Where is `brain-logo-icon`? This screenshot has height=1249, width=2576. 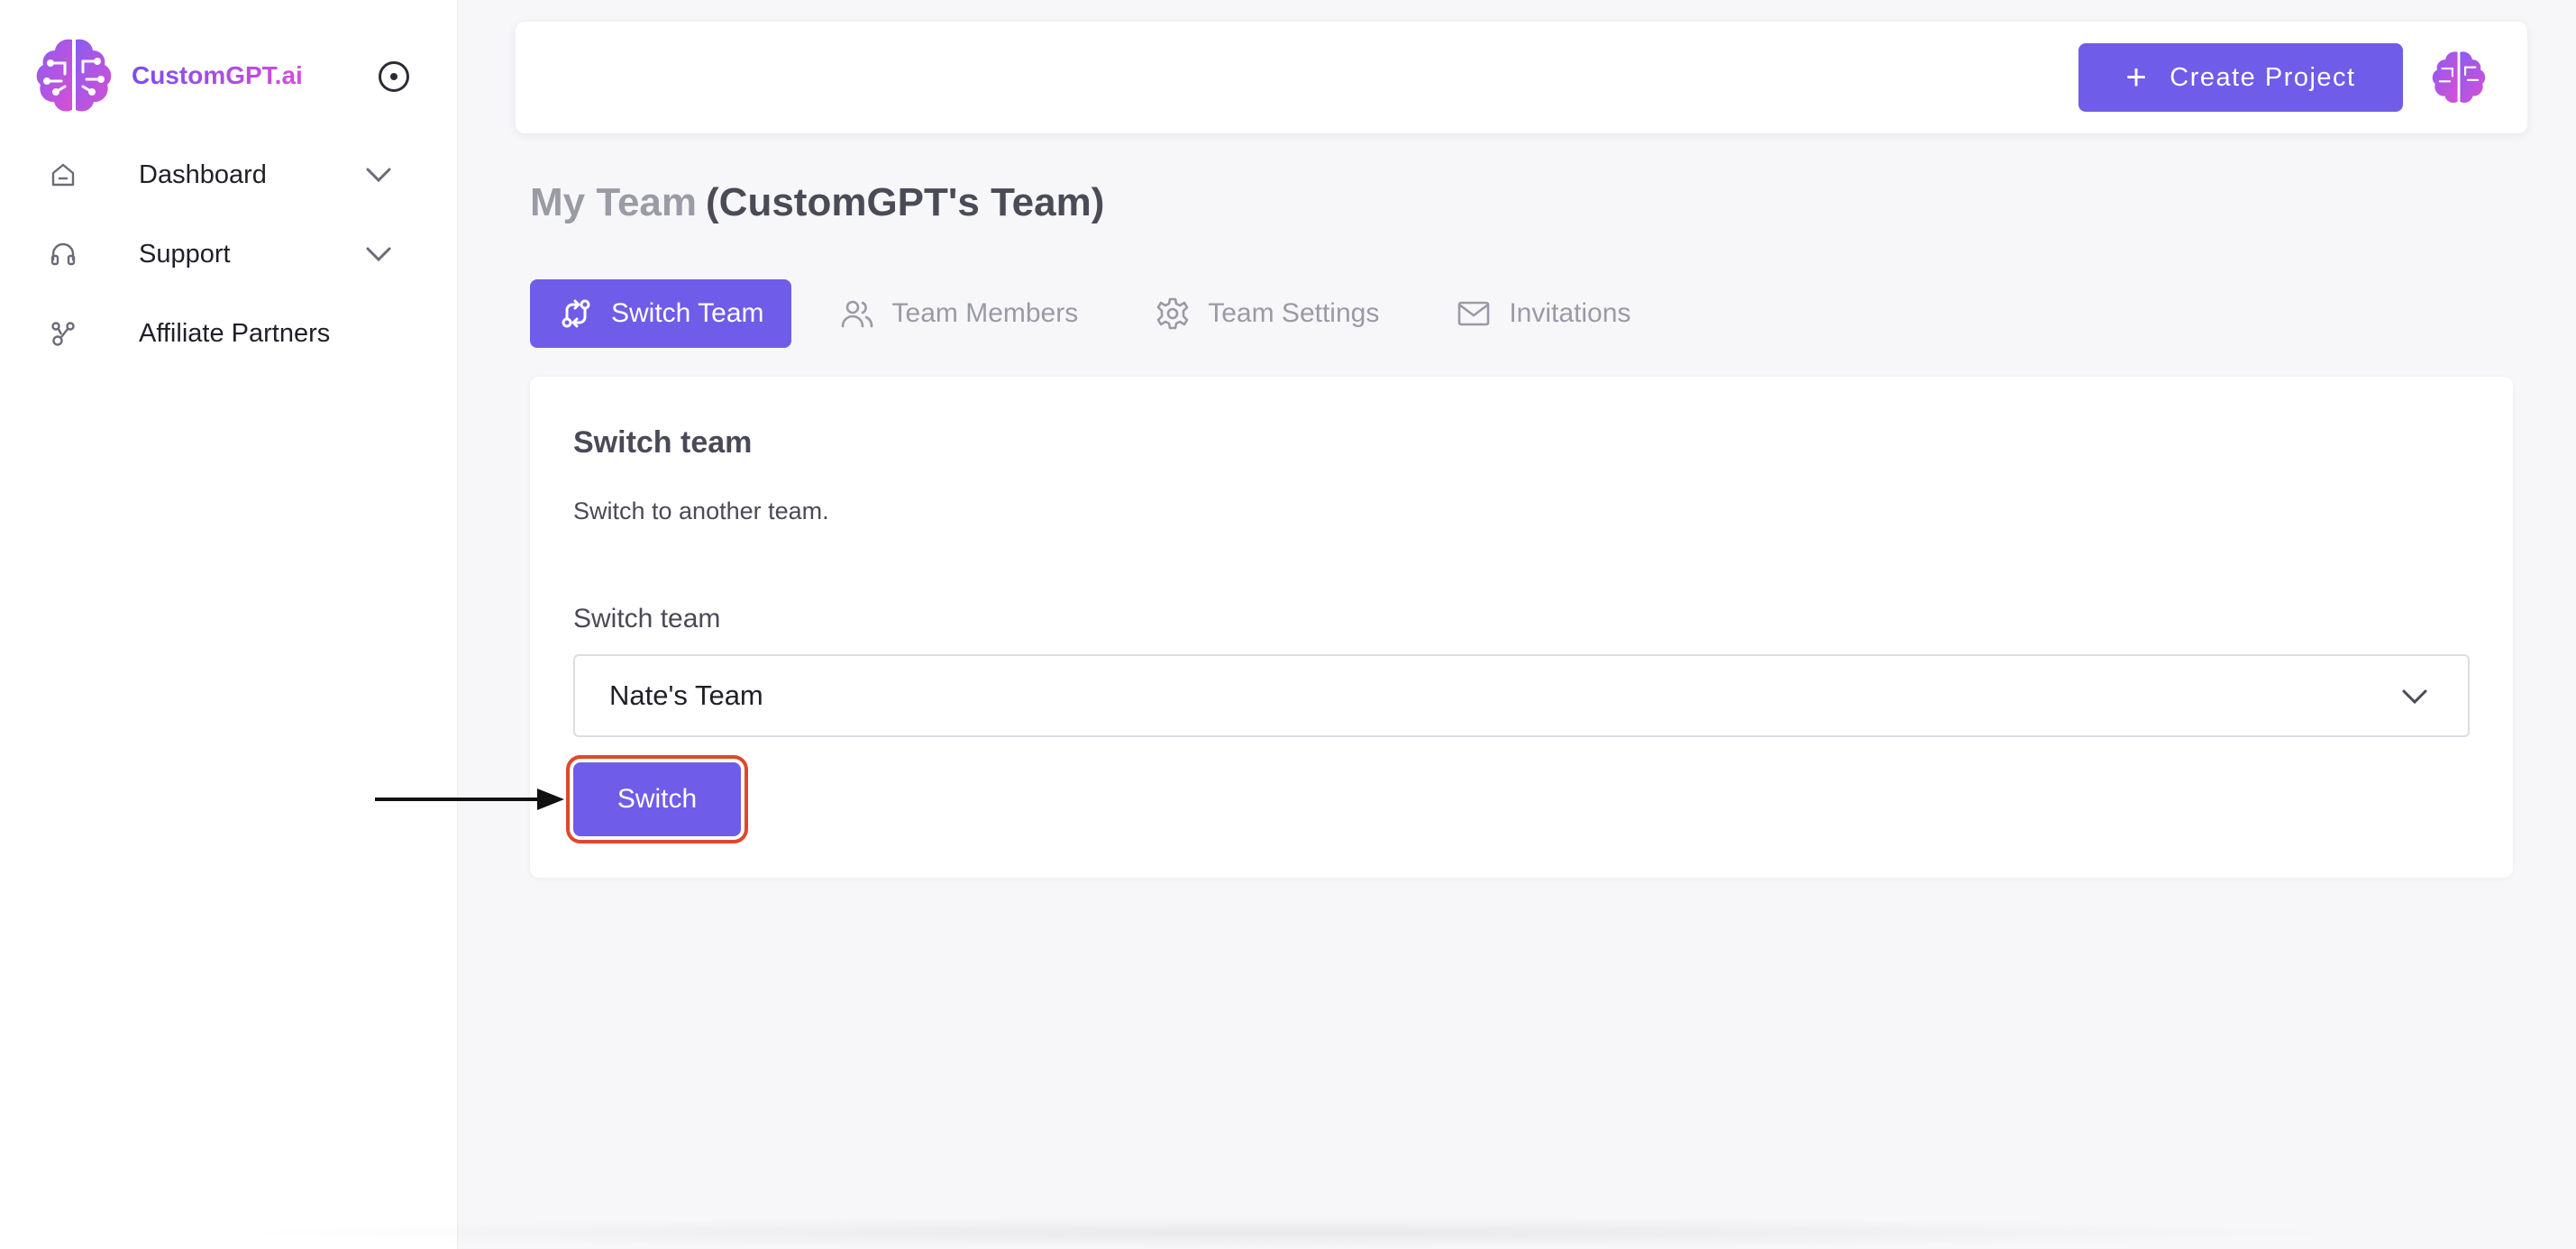 brain-logo-icon is located at coordinates (74, 75).